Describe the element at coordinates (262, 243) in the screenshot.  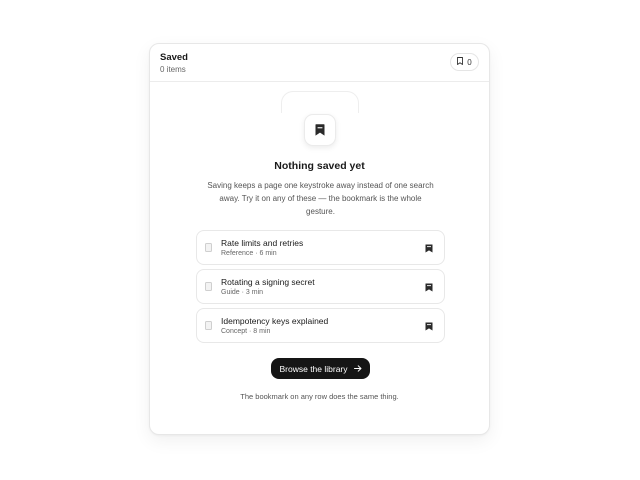
I see `suggestion-title: Rate limits and retries` at that location.